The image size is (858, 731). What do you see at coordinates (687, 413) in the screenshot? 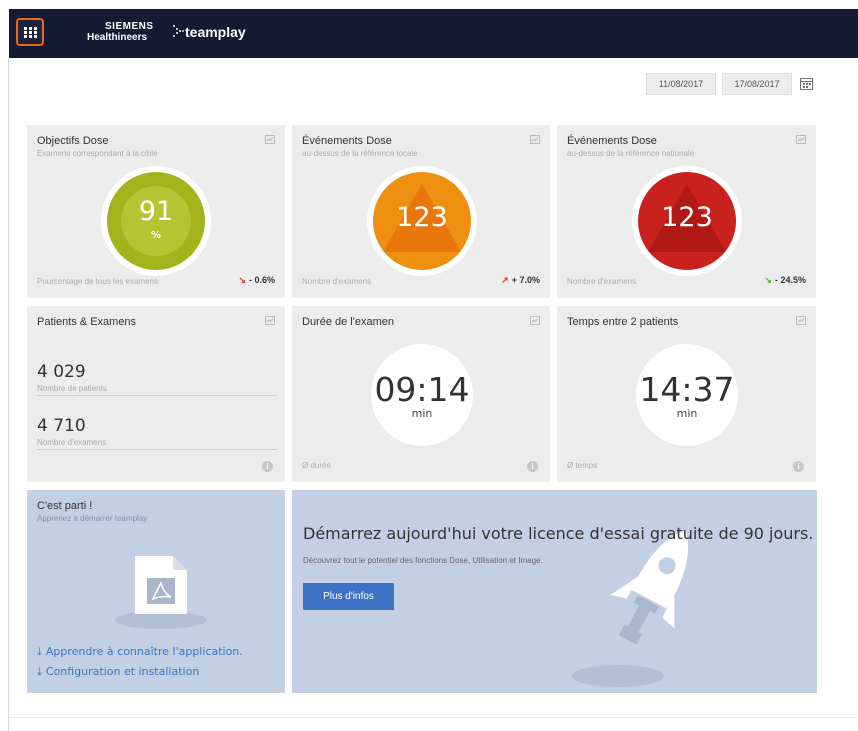
I see `time-between-unit: min` at bounding box center [687, 413].